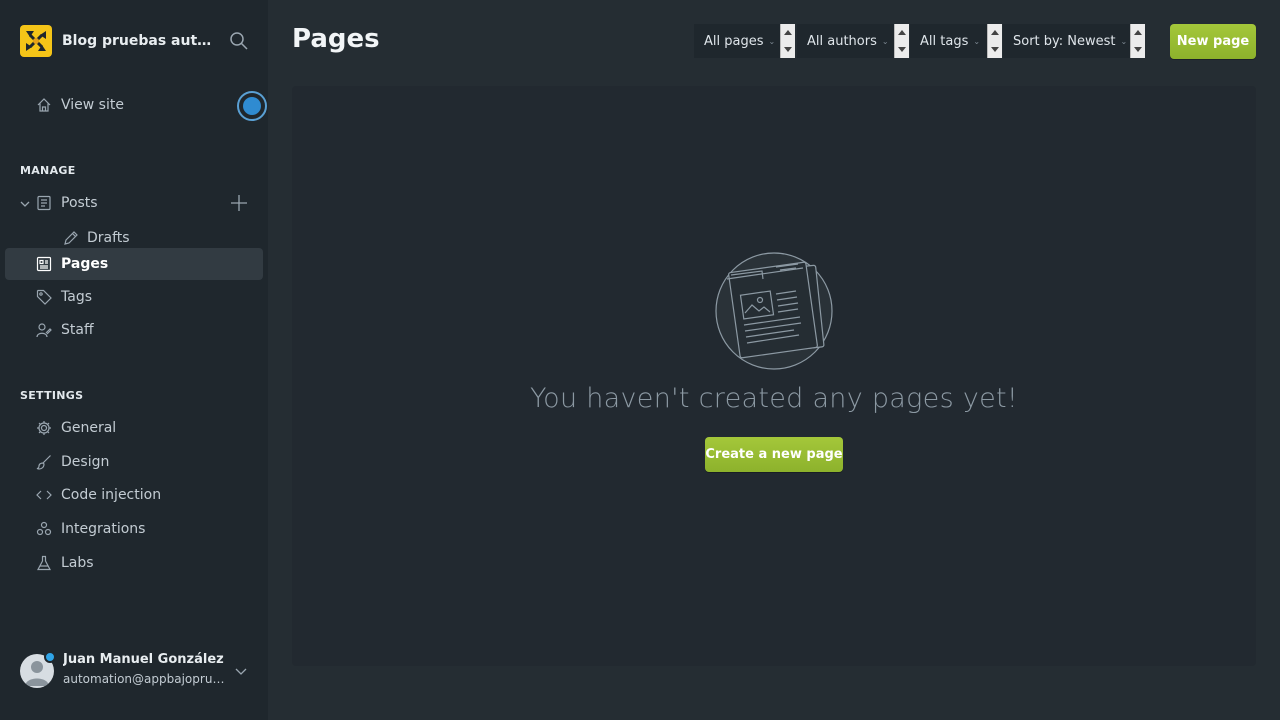  I want to click on settings-heading: SETTINGS, so click(52, 395).